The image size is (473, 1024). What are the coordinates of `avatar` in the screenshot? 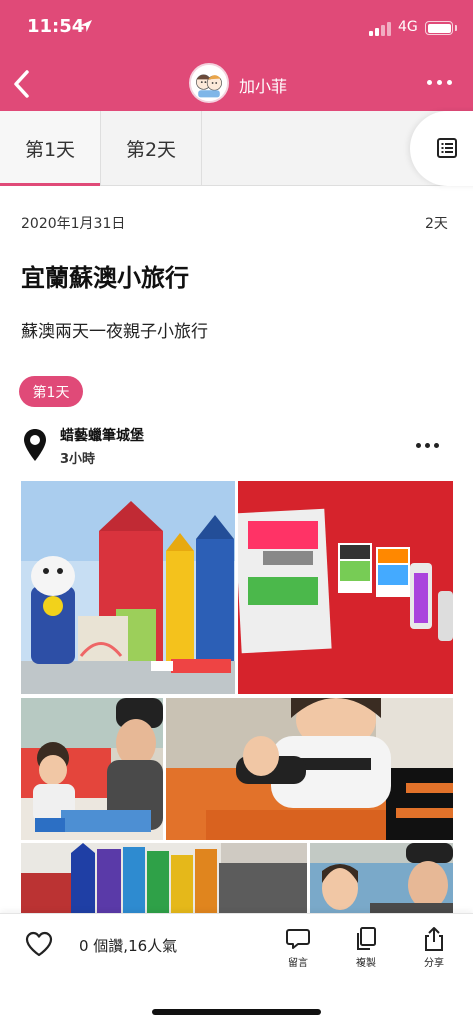 It's located at (209, 83).